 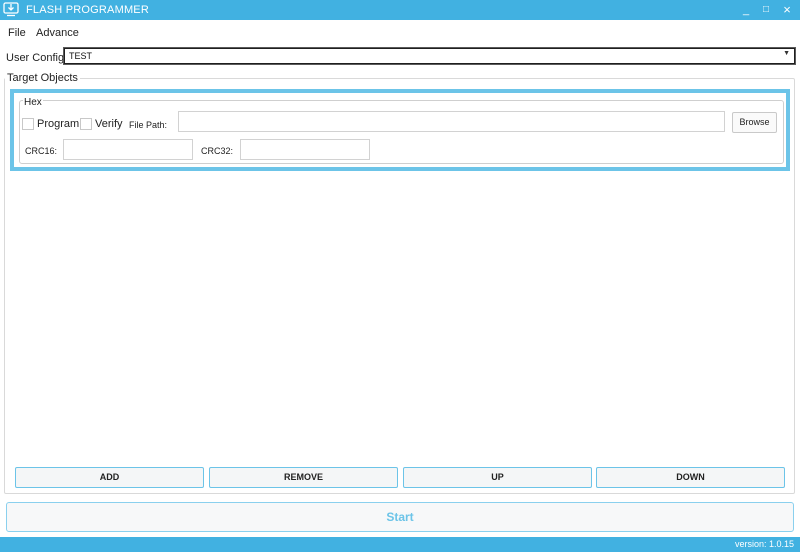 What do you see at coordinates (87, 10) in the screenshot?
I see `window-title: FLASH PROGRAMMER` at bounding box center [87, 10].